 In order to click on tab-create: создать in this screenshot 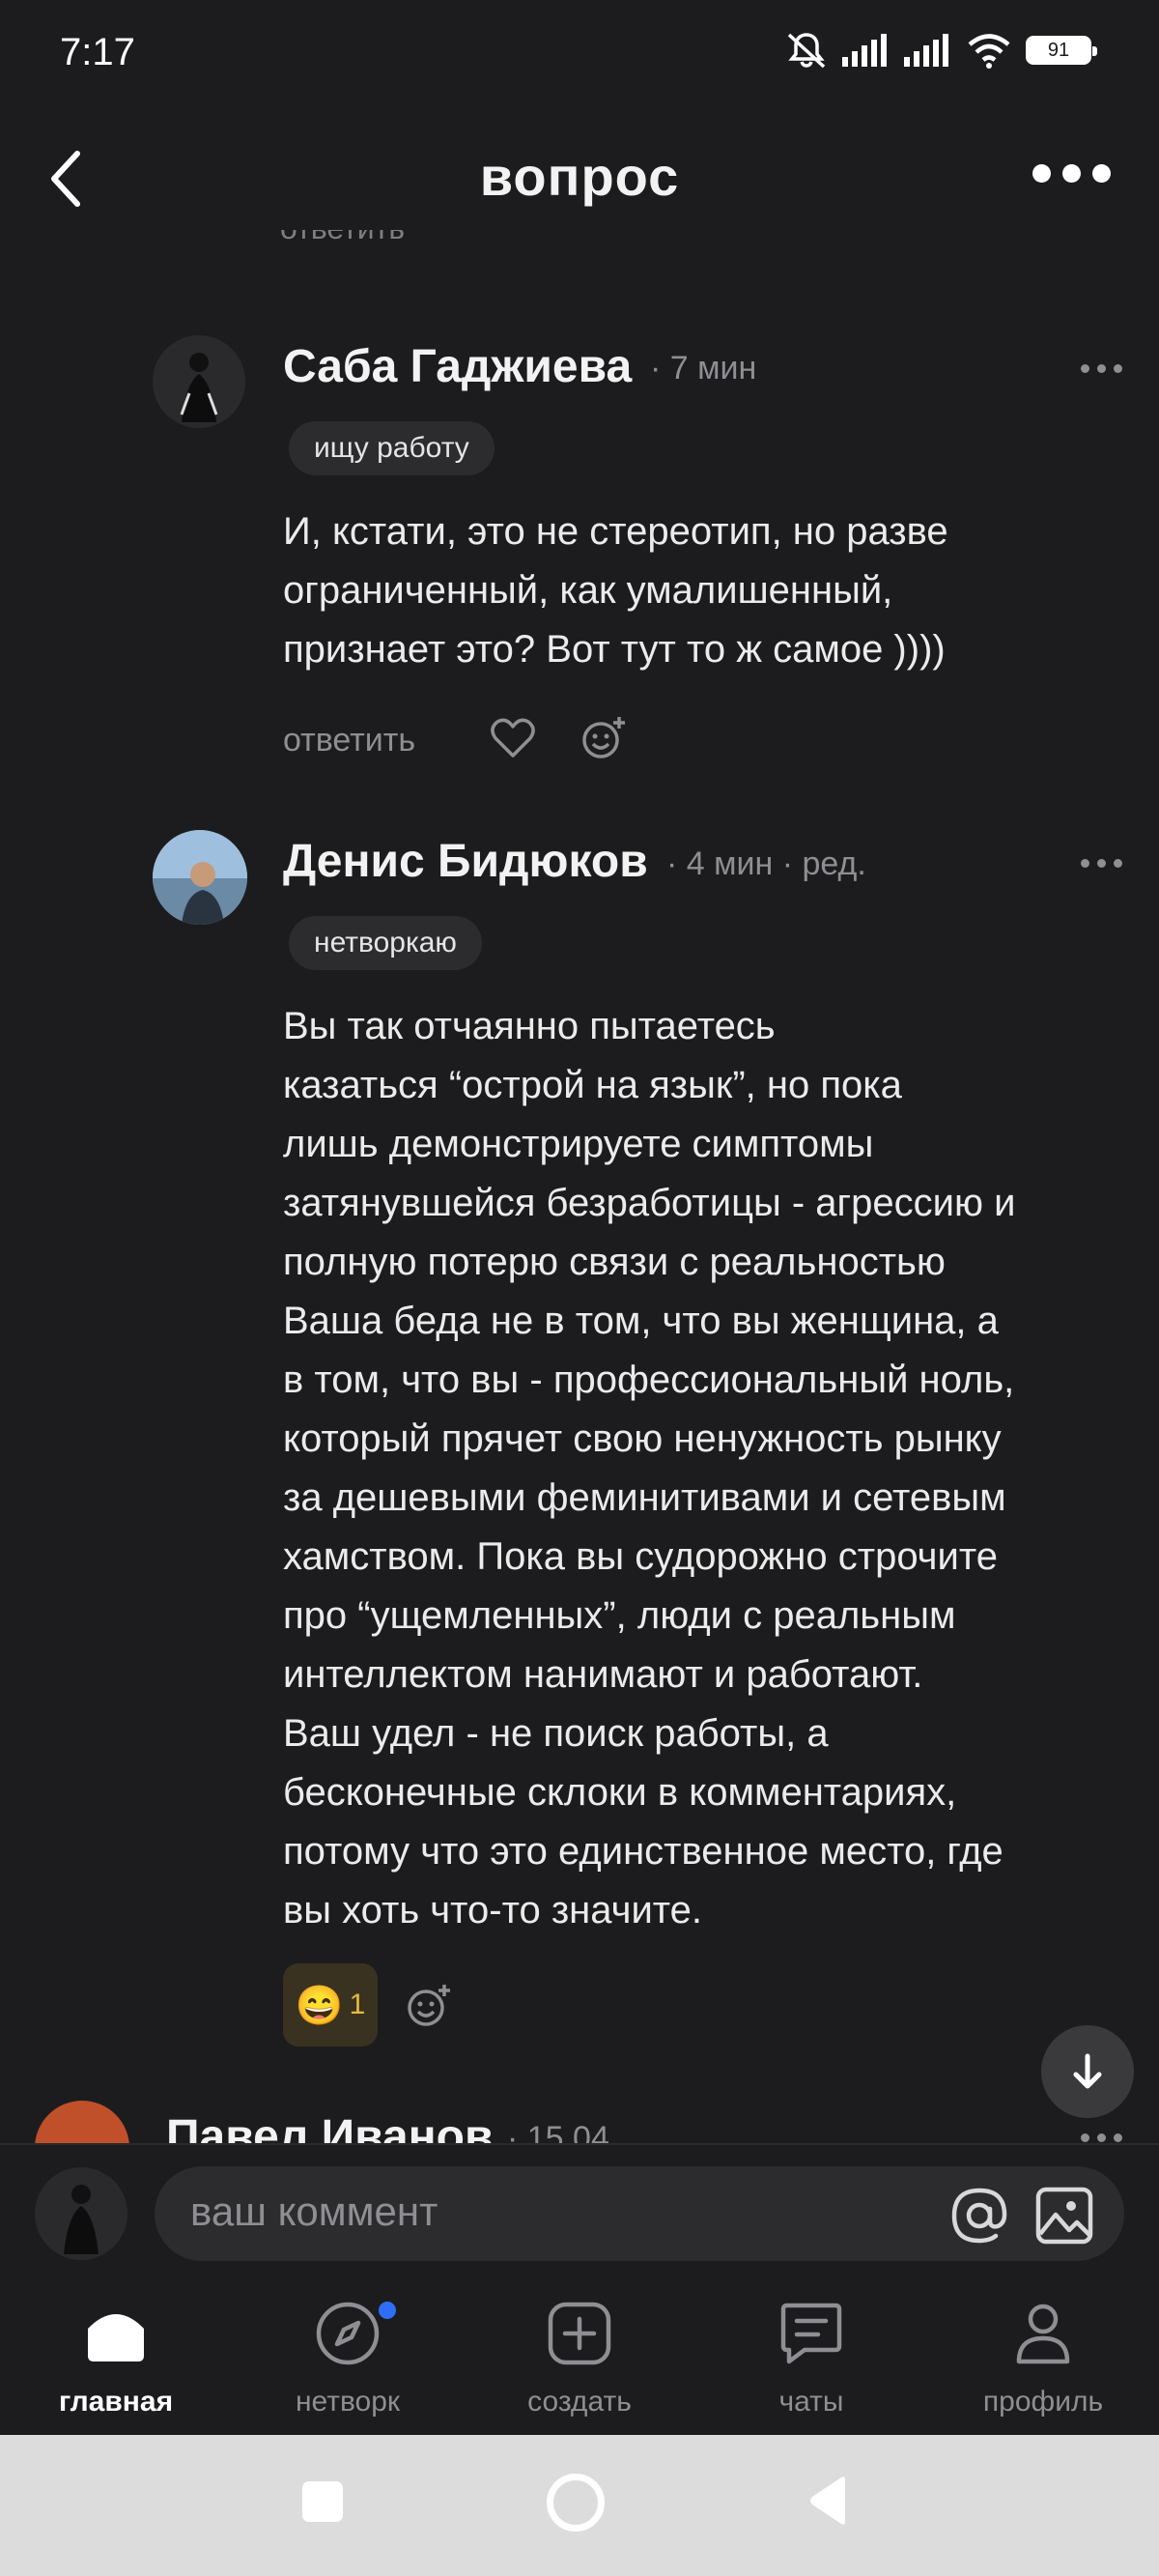, I will do `click(579, 2360)`.